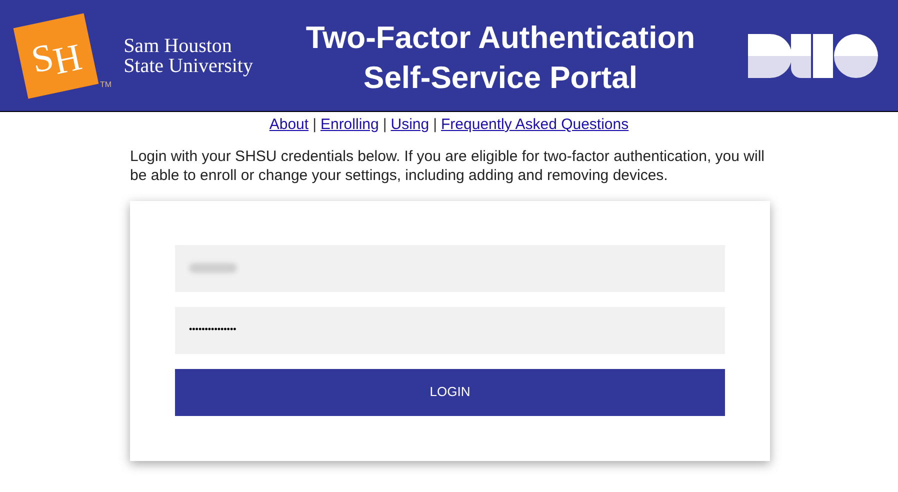  Describe the element at coordinates (106, 85) in the screenshot. I see `trademark-mark: TM` at that location.